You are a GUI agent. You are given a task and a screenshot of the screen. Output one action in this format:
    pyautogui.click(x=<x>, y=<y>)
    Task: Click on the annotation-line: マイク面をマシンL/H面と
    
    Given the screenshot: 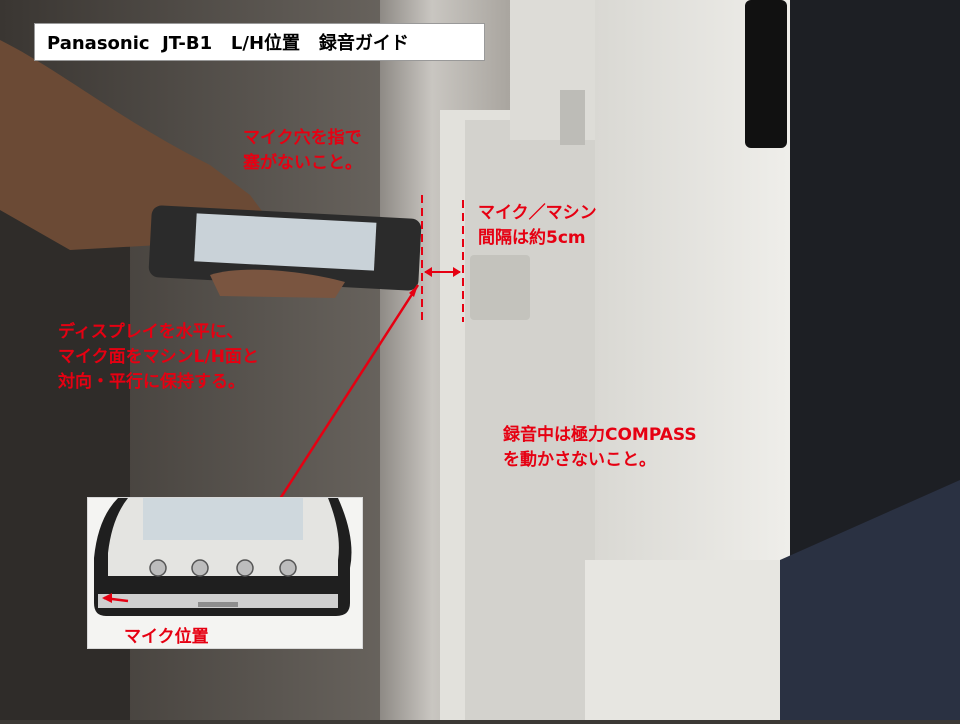 What is the action you would take?
    pyautogui.click(x=158, y=357)
    